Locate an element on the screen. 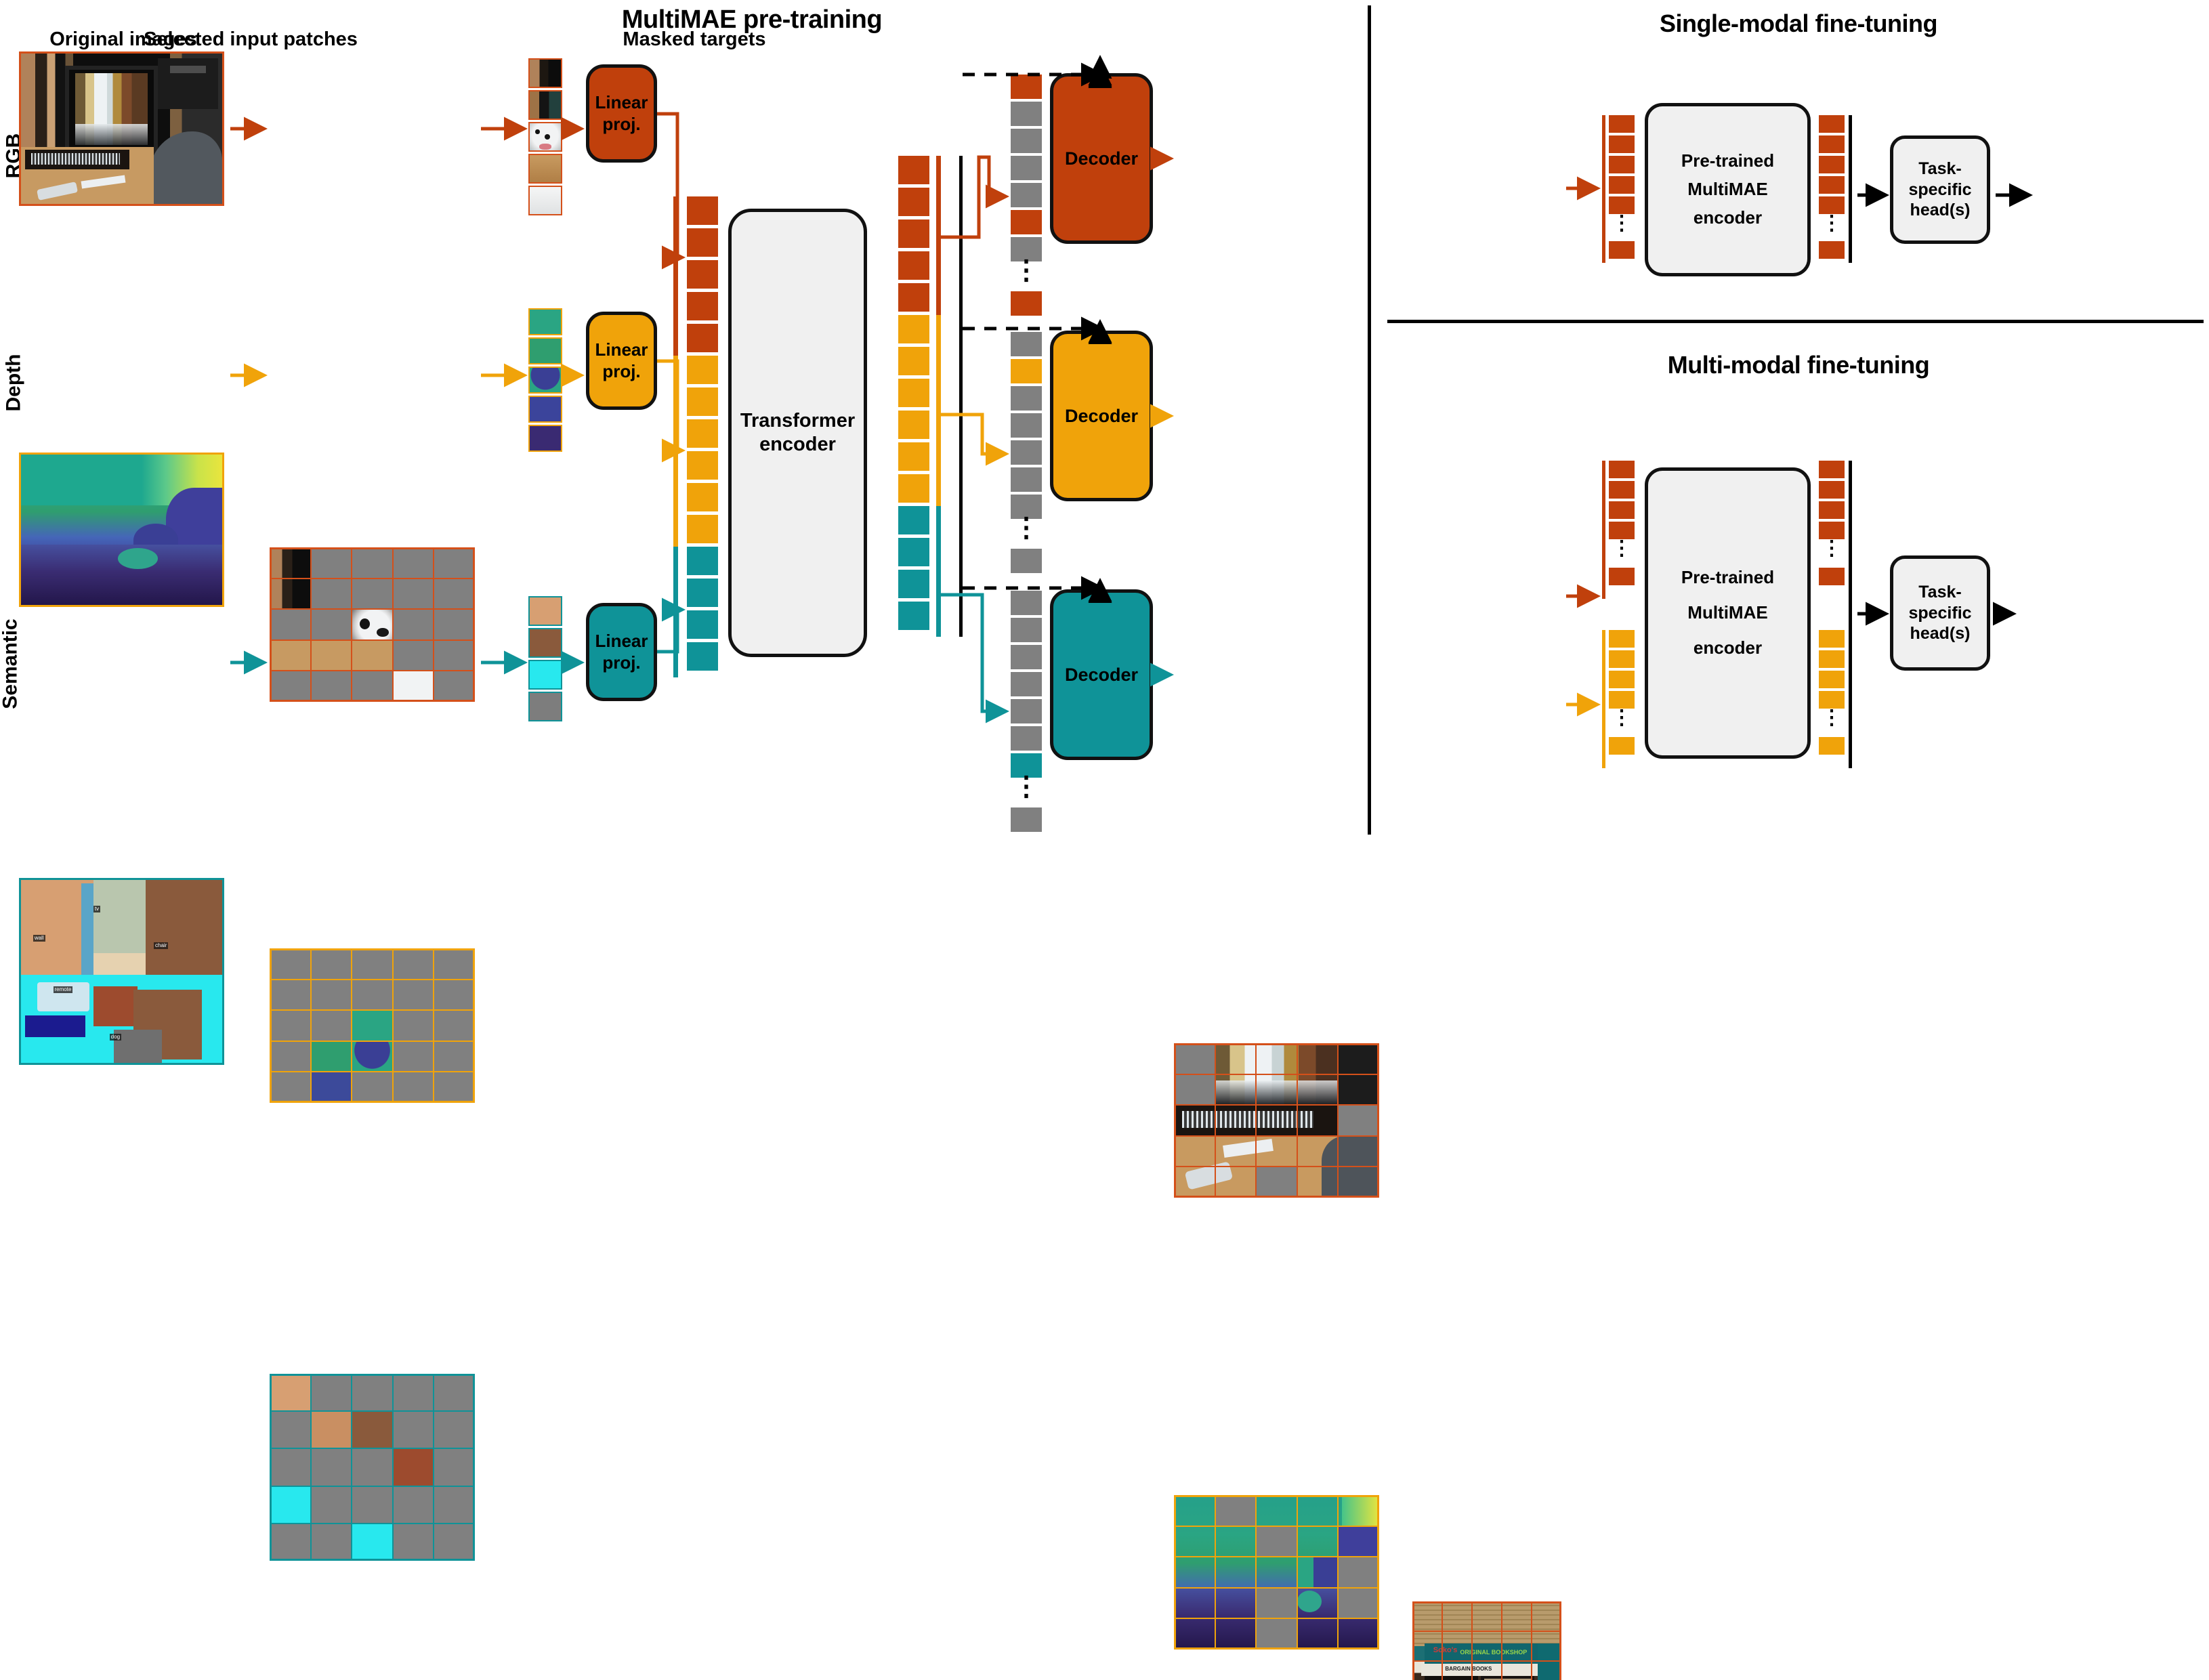 This screenshot has height=1680, width=2209. selected-patches-depth is located at coordinates (372, 1025).